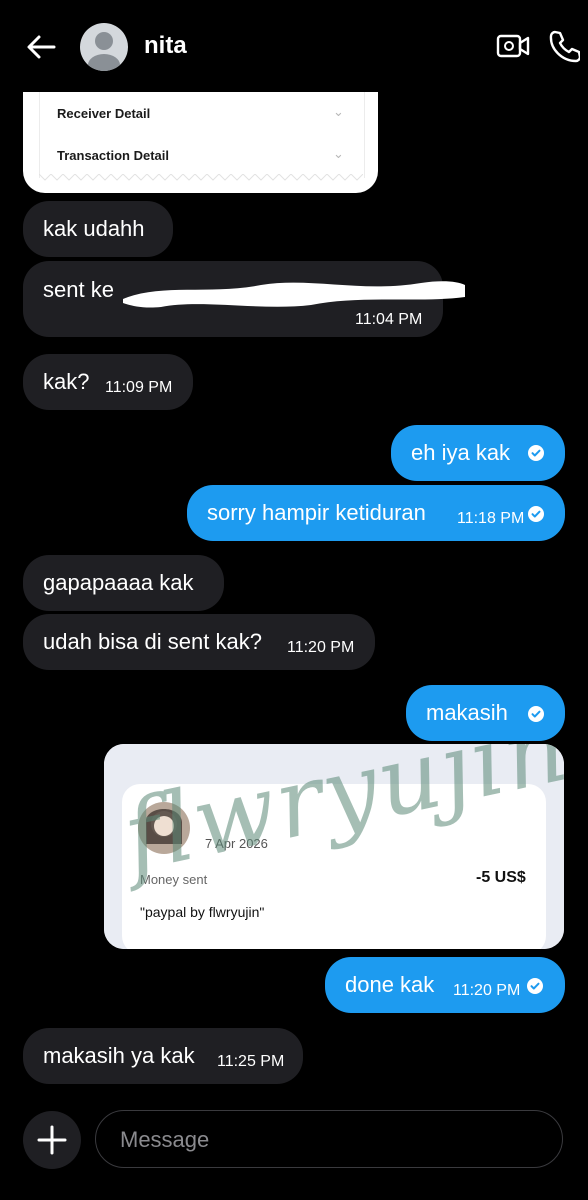 The height and width of the screenshot is (1200, 588). I want to click on receipt-image-message: Receiver Detail ⌄ Transaction Detail ⌄, so click(200, 141).